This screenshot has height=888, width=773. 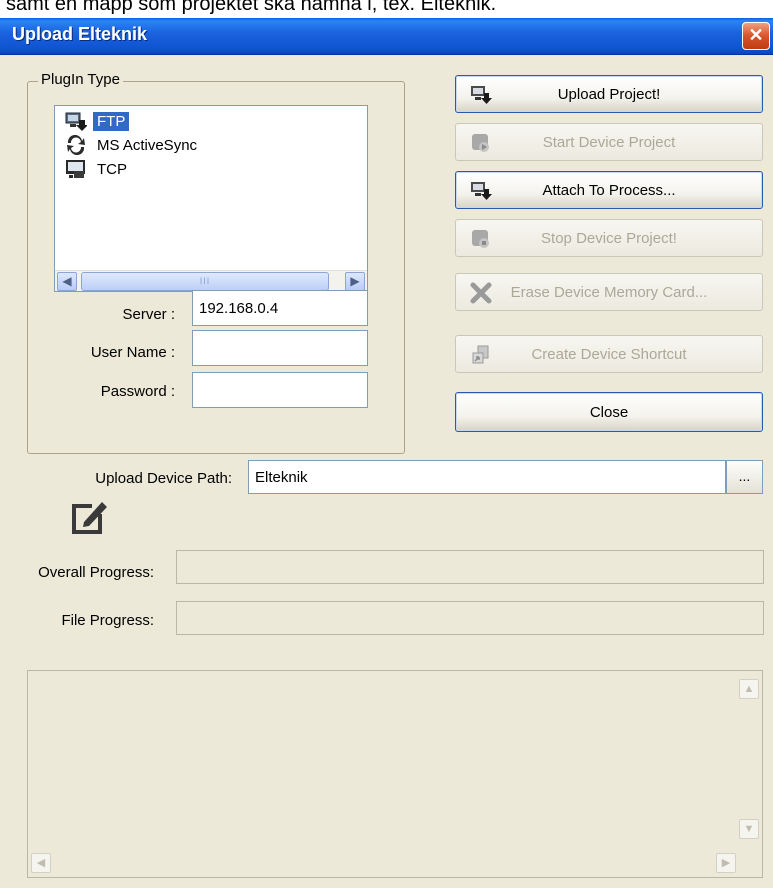 I want to click on button-label: Stop Device Project!, so click(x=609, y=238).